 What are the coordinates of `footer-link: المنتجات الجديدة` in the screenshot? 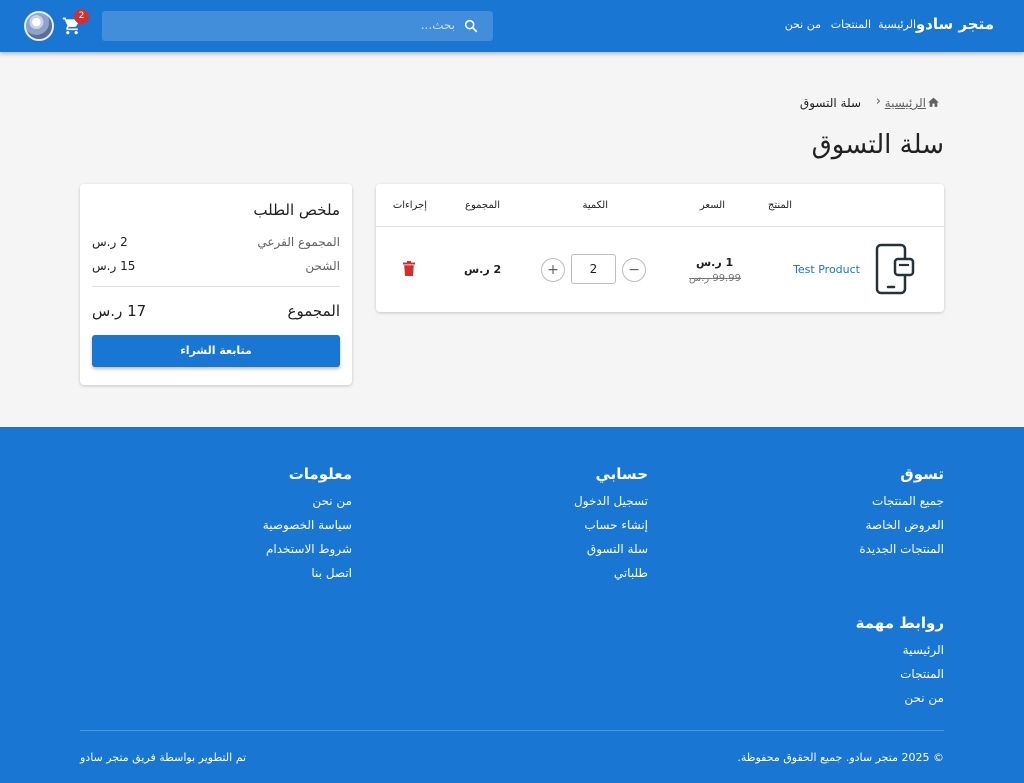 It's located at (901, 549).